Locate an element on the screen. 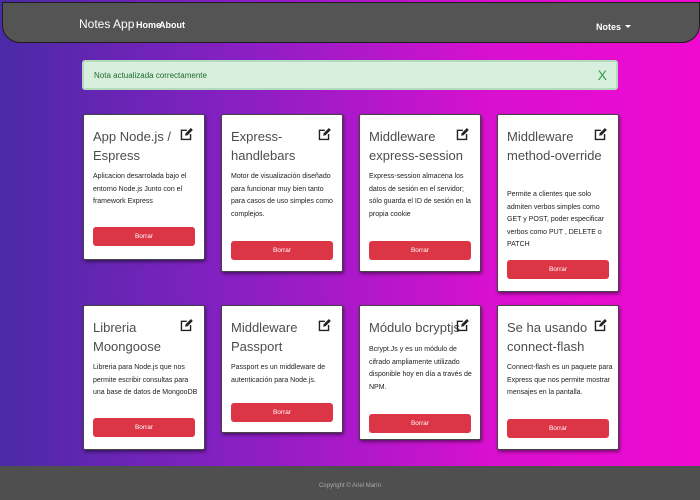  navbar: Notes App Home About Notes is located at coordinates (351, 22).